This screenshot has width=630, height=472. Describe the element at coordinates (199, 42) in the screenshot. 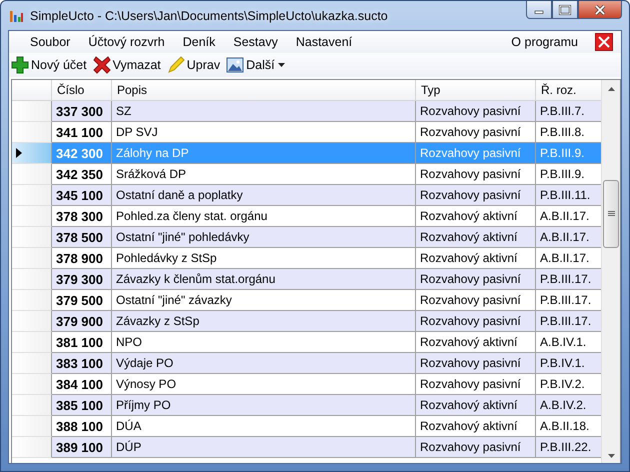

I see `menu-item: Deník` at that location.